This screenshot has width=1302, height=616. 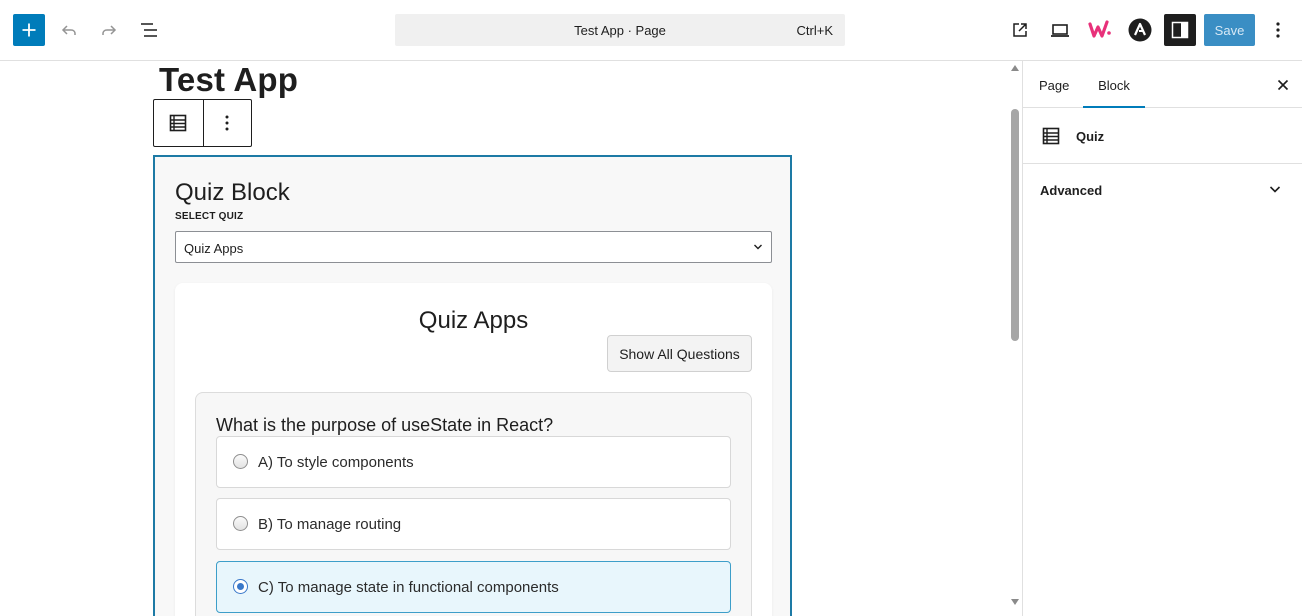 I want to click on astra-plugin-button, so click(x=1140, y=30).